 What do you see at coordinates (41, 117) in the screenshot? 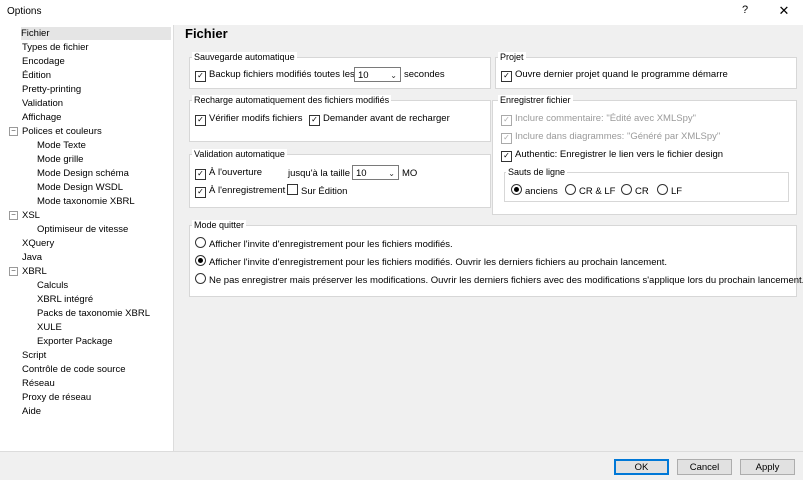
I see `tree-item-affichage: Affichage` at bounding box center [41, 117].